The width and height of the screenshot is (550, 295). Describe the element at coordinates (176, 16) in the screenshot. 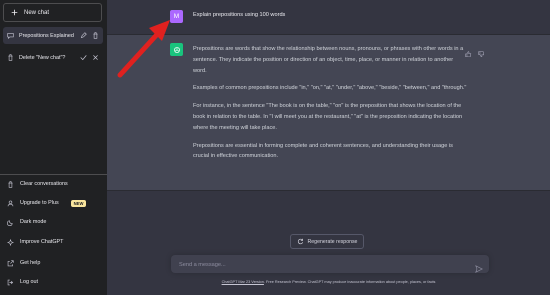

I see `user-avatar: M` at that location.